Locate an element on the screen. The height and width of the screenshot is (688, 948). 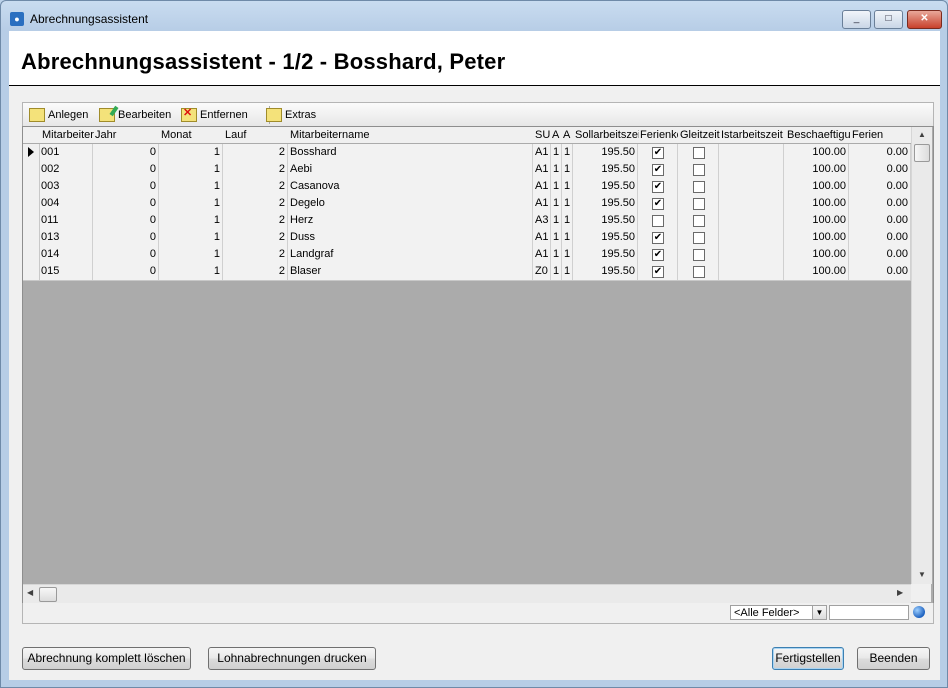
ferien-checkbox-cell is located at coordinates (658, 220).